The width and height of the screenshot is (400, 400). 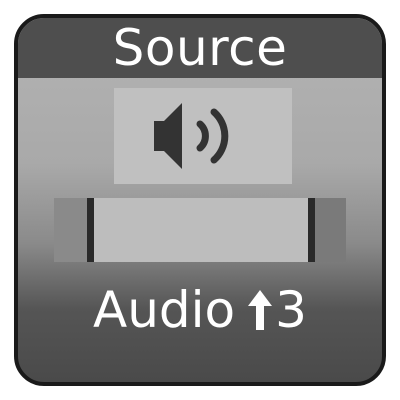 What do you see at coordinates (260, 310) in the screenshot?
I see `arrow-up-icon` at bounding box center [260, 310].